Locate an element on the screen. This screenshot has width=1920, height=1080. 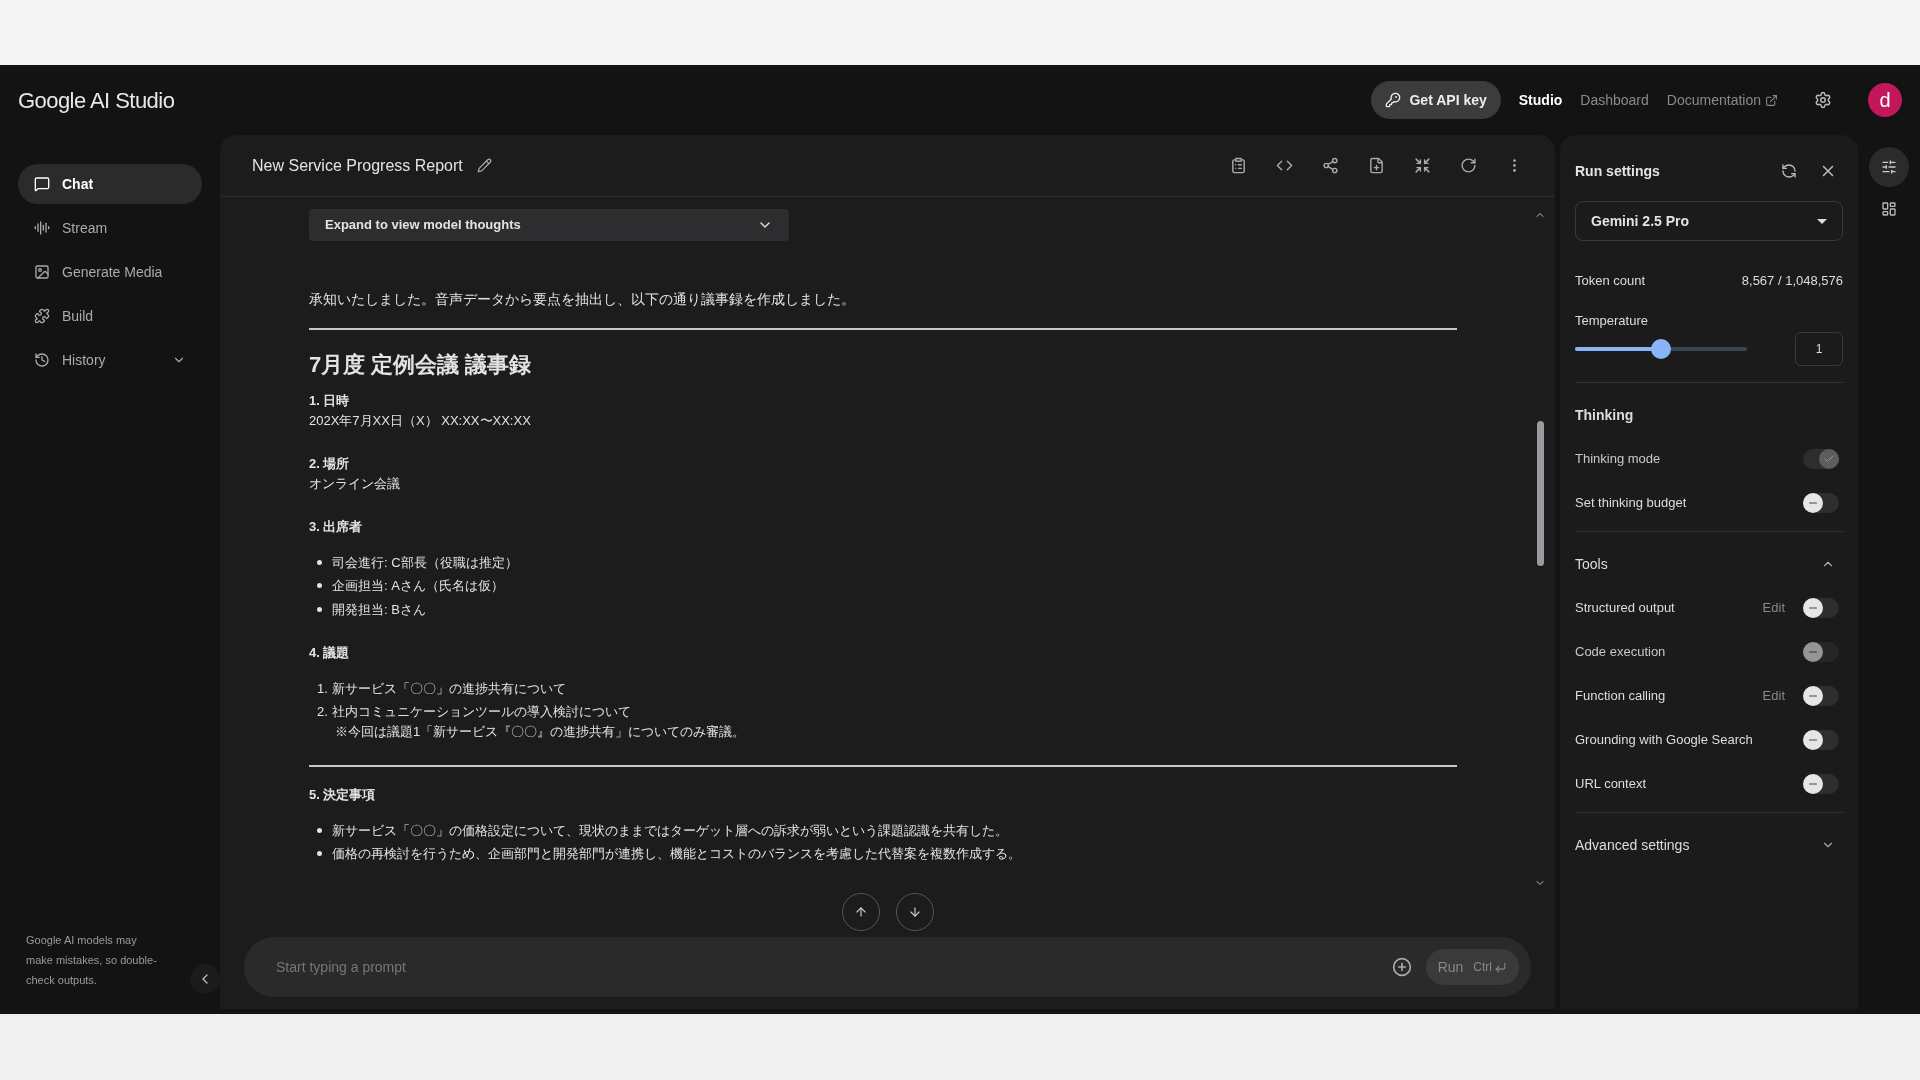
list-item-text: 新サービス「〇〇」の進捗共有について is located at coordinates (448, 688).